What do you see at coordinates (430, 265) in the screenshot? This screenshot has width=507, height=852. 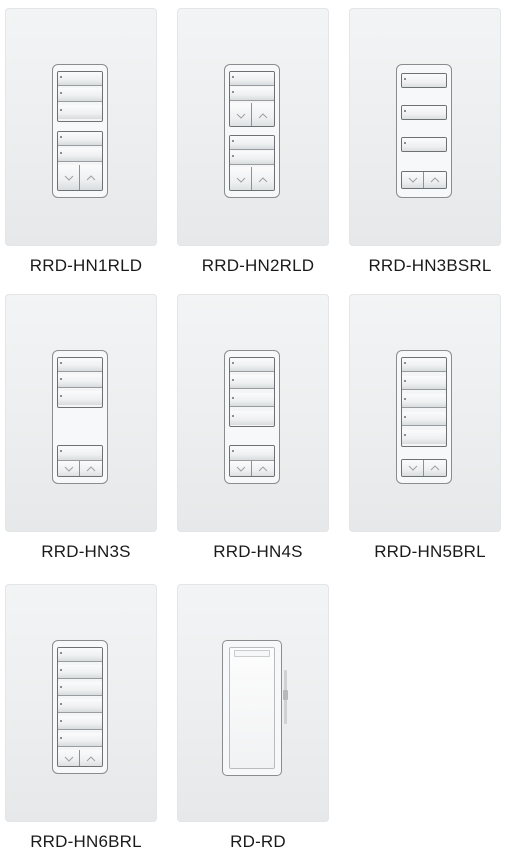 I see `model-label: RRD-HN3BSRL` at bounding box center [430, 265].